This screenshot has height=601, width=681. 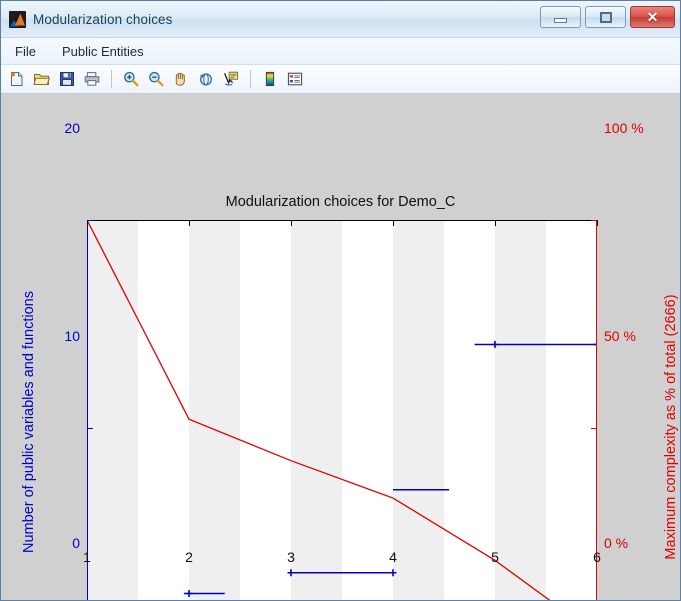 I want to click on legend-button, so click(x=295, y=79).